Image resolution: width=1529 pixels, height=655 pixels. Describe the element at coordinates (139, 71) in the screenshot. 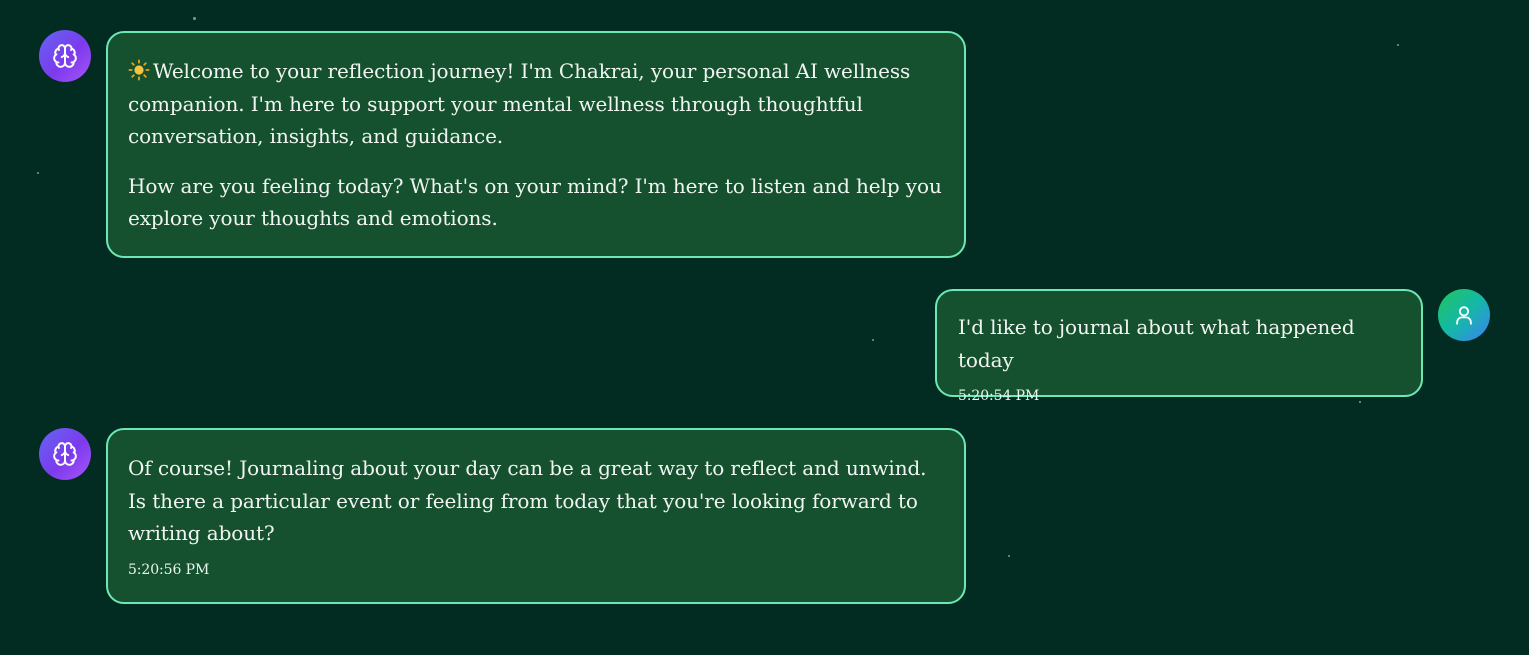

I see `sun-icon` at that location.